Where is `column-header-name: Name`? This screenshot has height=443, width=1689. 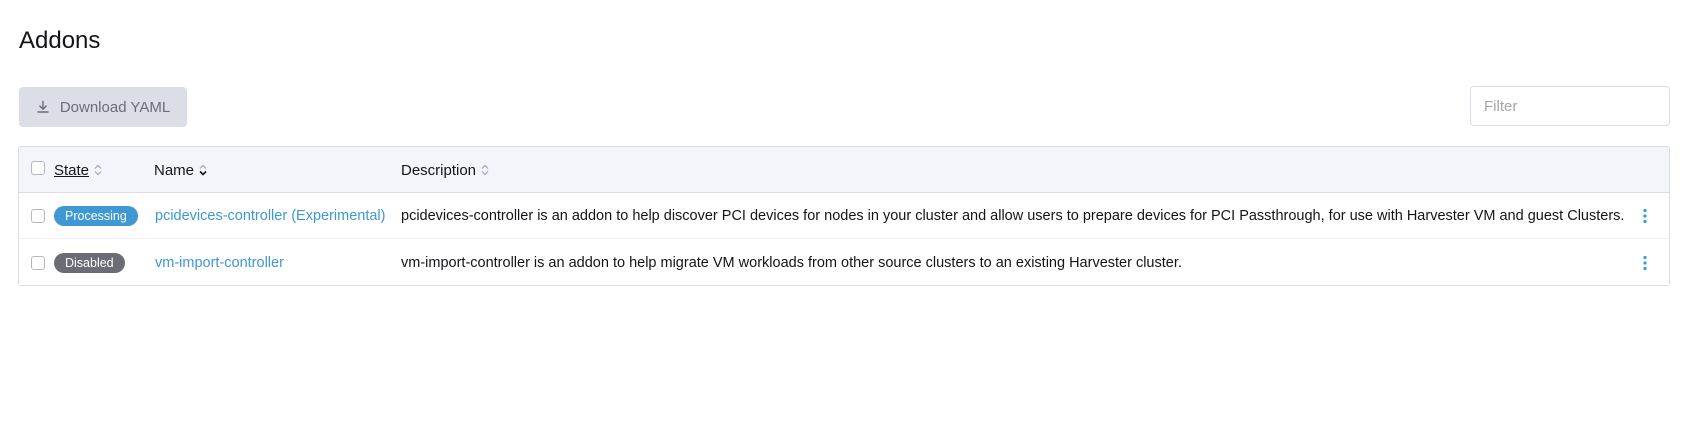
column-header-name: Name is located at coordinates (181, 170).